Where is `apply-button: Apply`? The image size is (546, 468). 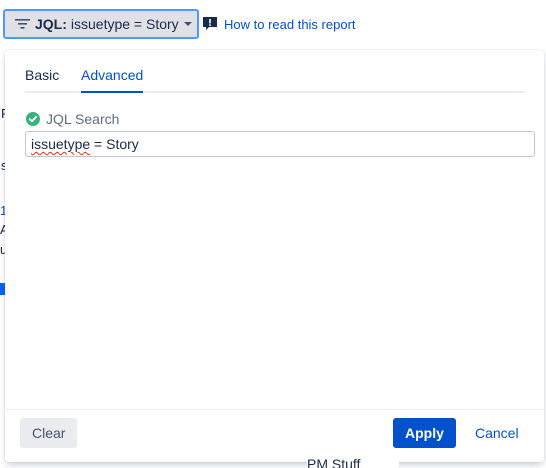 apply-button: Apply is located at coordinates (424, 433).